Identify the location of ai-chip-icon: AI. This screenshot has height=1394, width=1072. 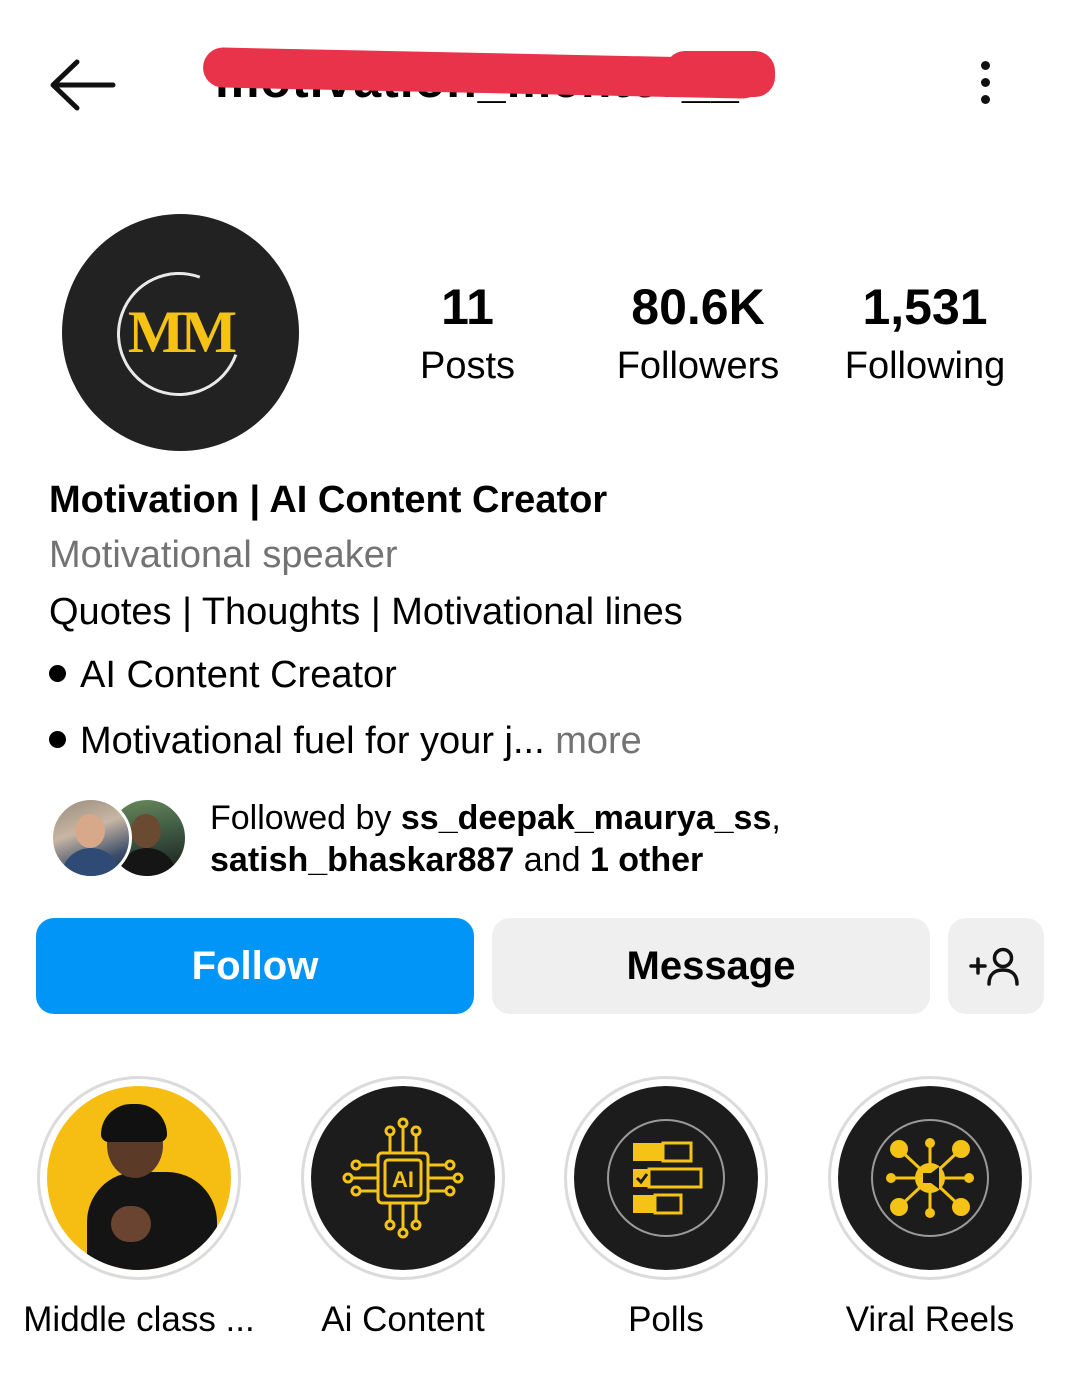
(403, 1178).